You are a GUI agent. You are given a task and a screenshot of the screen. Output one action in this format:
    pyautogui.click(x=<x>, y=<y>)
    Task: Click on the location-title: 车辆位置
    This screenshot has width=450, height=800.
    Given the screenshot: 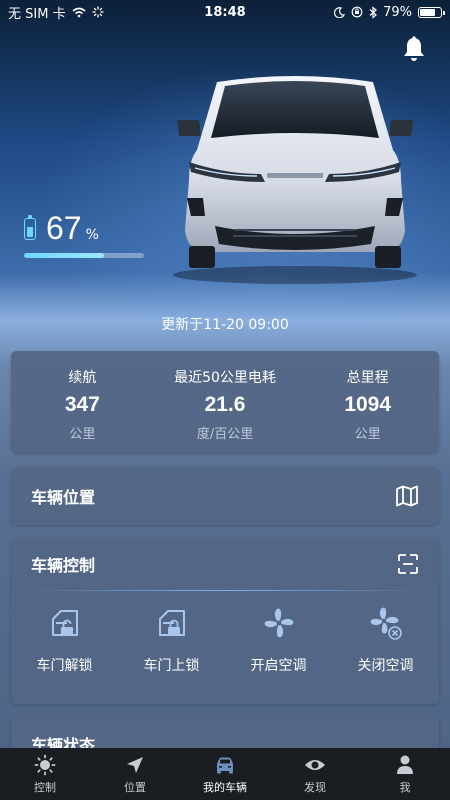 What is the action you would take?
    pyautogui.click(x=63, y=497)
    